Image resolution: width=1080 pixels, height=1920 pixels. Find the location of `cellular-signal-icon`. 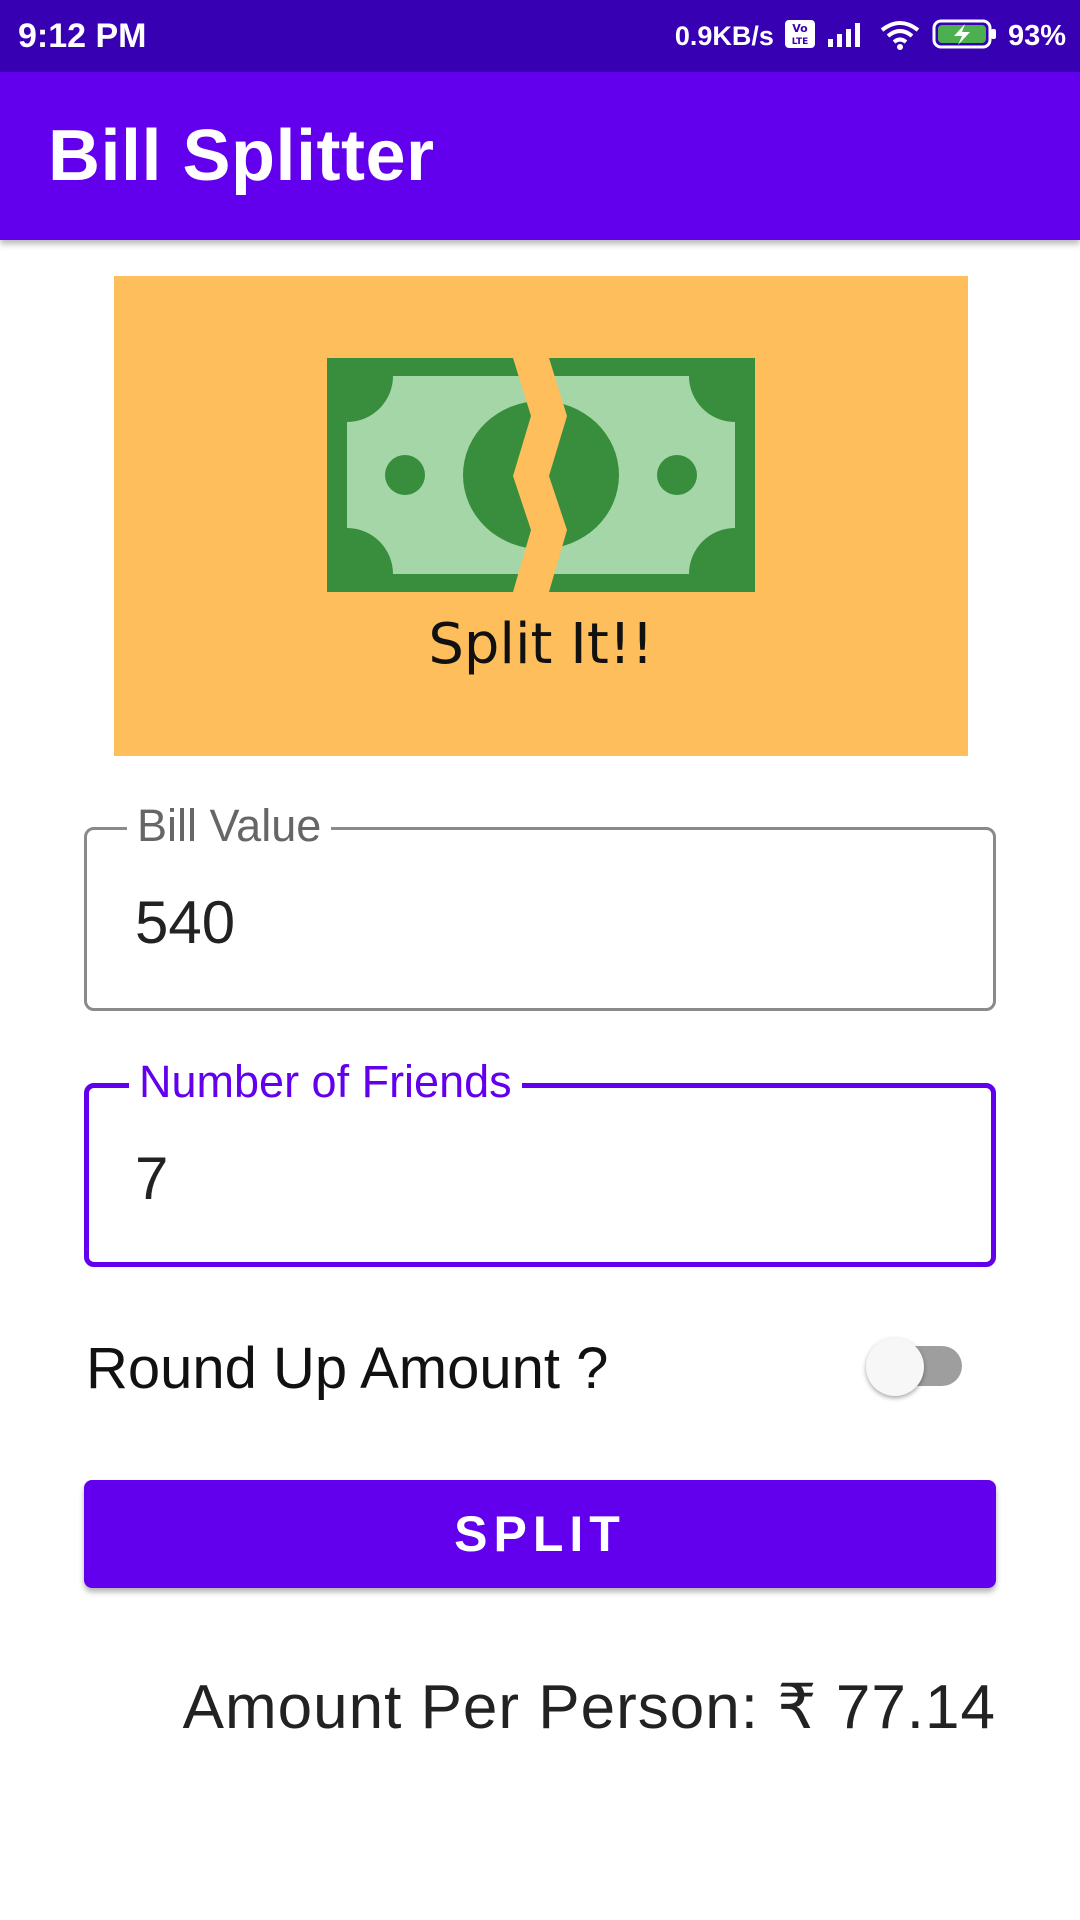

cellular-signal-icon is located at coordinates (847, 36).